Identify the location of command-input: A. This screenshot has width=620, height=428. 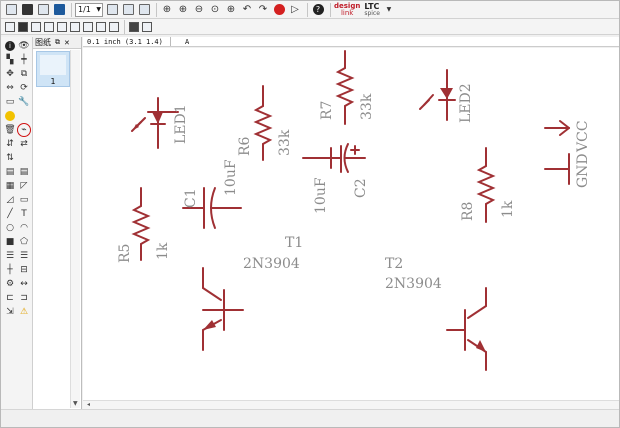
(180, 41).